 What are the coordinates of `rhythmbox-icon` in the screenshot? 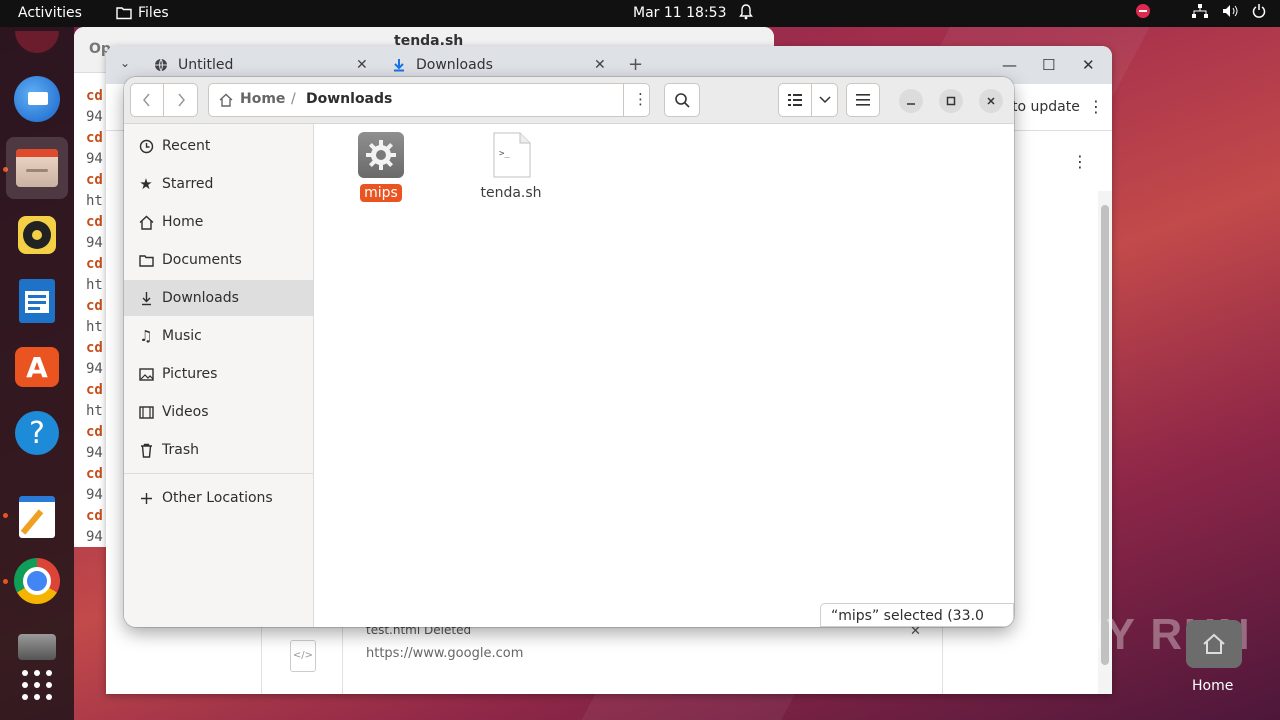 It's located at (37, 235).